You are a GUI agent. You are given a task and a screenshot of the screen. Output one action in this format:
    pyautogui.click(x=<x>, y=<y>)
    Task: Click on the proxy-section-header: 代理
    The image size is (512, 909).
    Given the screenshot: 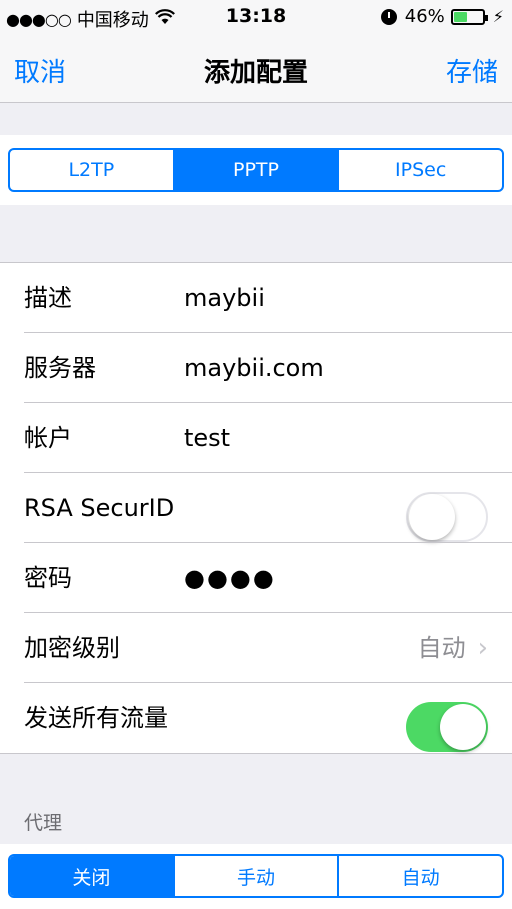 What is the action you would take?
    pyautogui.click(x=43, y=823)
    